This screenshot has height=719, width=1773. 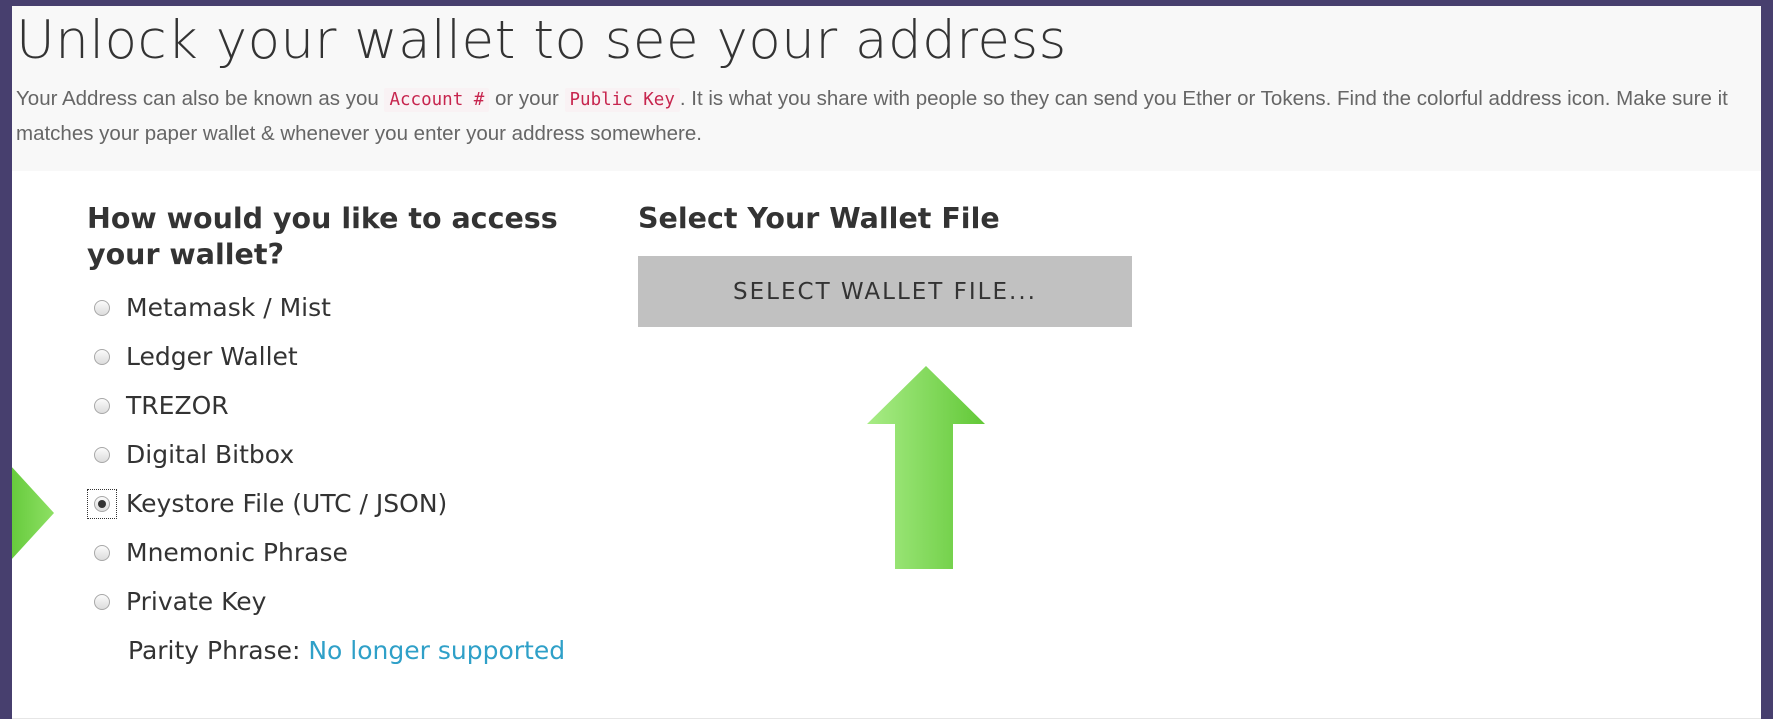 What do you see at coordinates (926, 467) in the screenshot?
I see `arrow-up-icon` at bounding box center [926, 467].